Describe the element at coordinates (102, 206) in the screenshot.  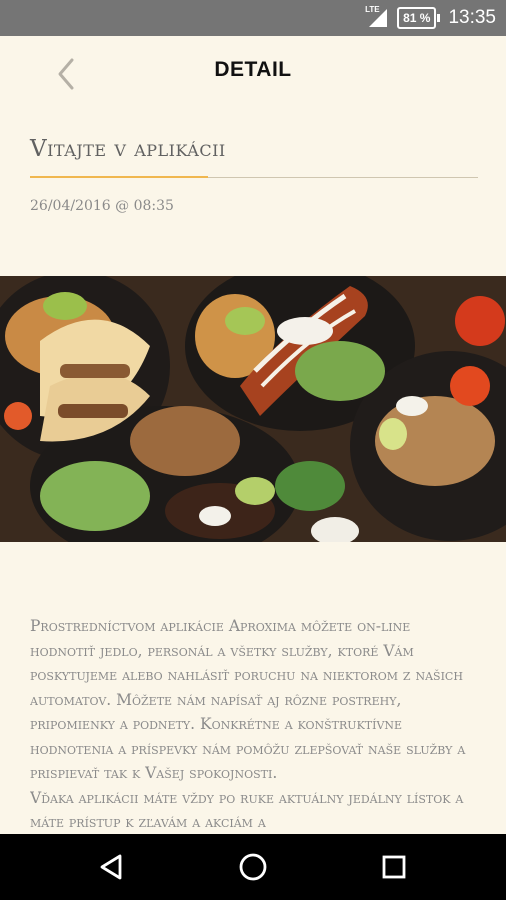
I see `article-date: 26/04/2016 @ 08:35` at that location.